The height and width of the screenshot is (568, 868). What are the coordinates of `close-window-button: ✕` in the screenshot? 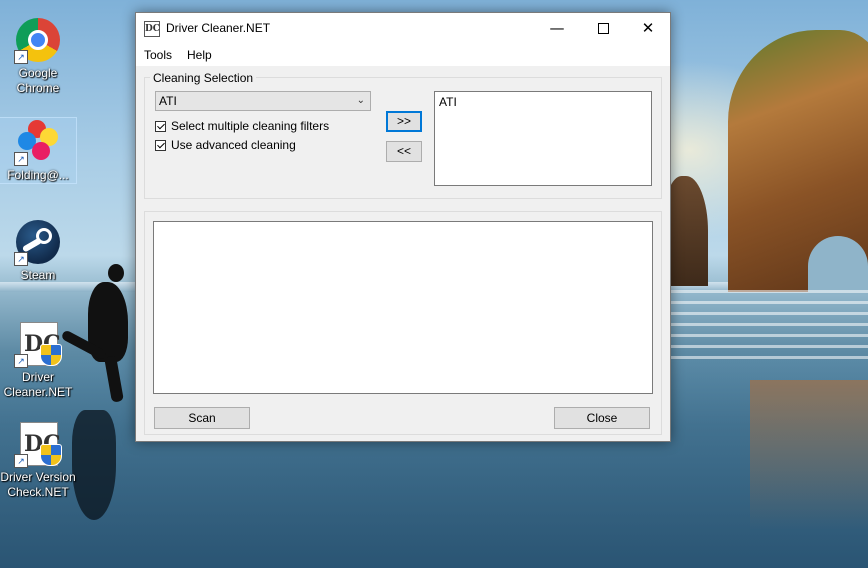 It's located at (648, 28).